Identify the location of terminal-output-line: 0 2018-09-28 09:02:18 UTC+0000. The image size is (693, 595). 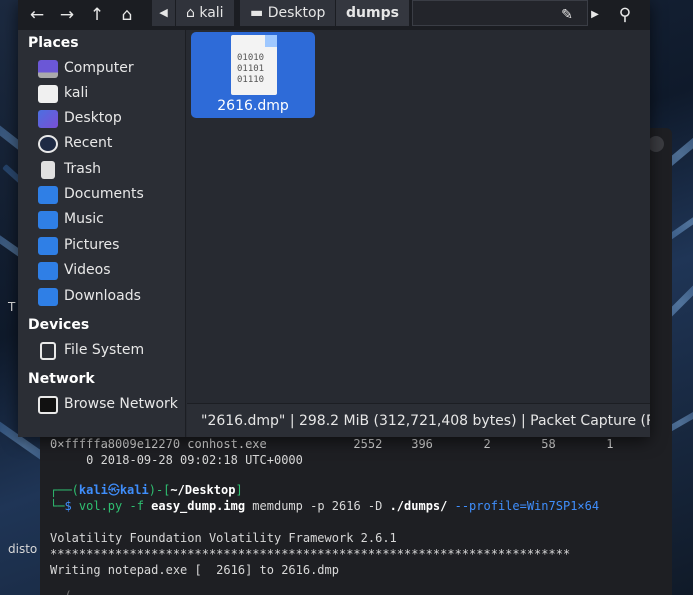
(176, 460).